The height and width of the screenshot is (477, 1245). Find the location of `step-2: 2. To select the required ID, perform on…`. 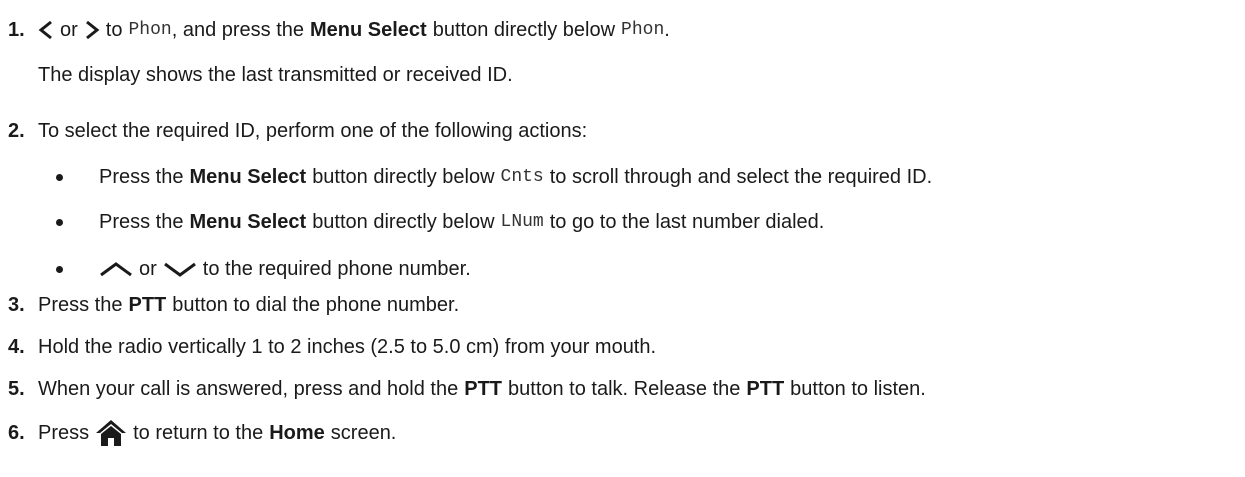

step-2: 2. To select the required ID, perform on… is located at coordinates (622, 131).